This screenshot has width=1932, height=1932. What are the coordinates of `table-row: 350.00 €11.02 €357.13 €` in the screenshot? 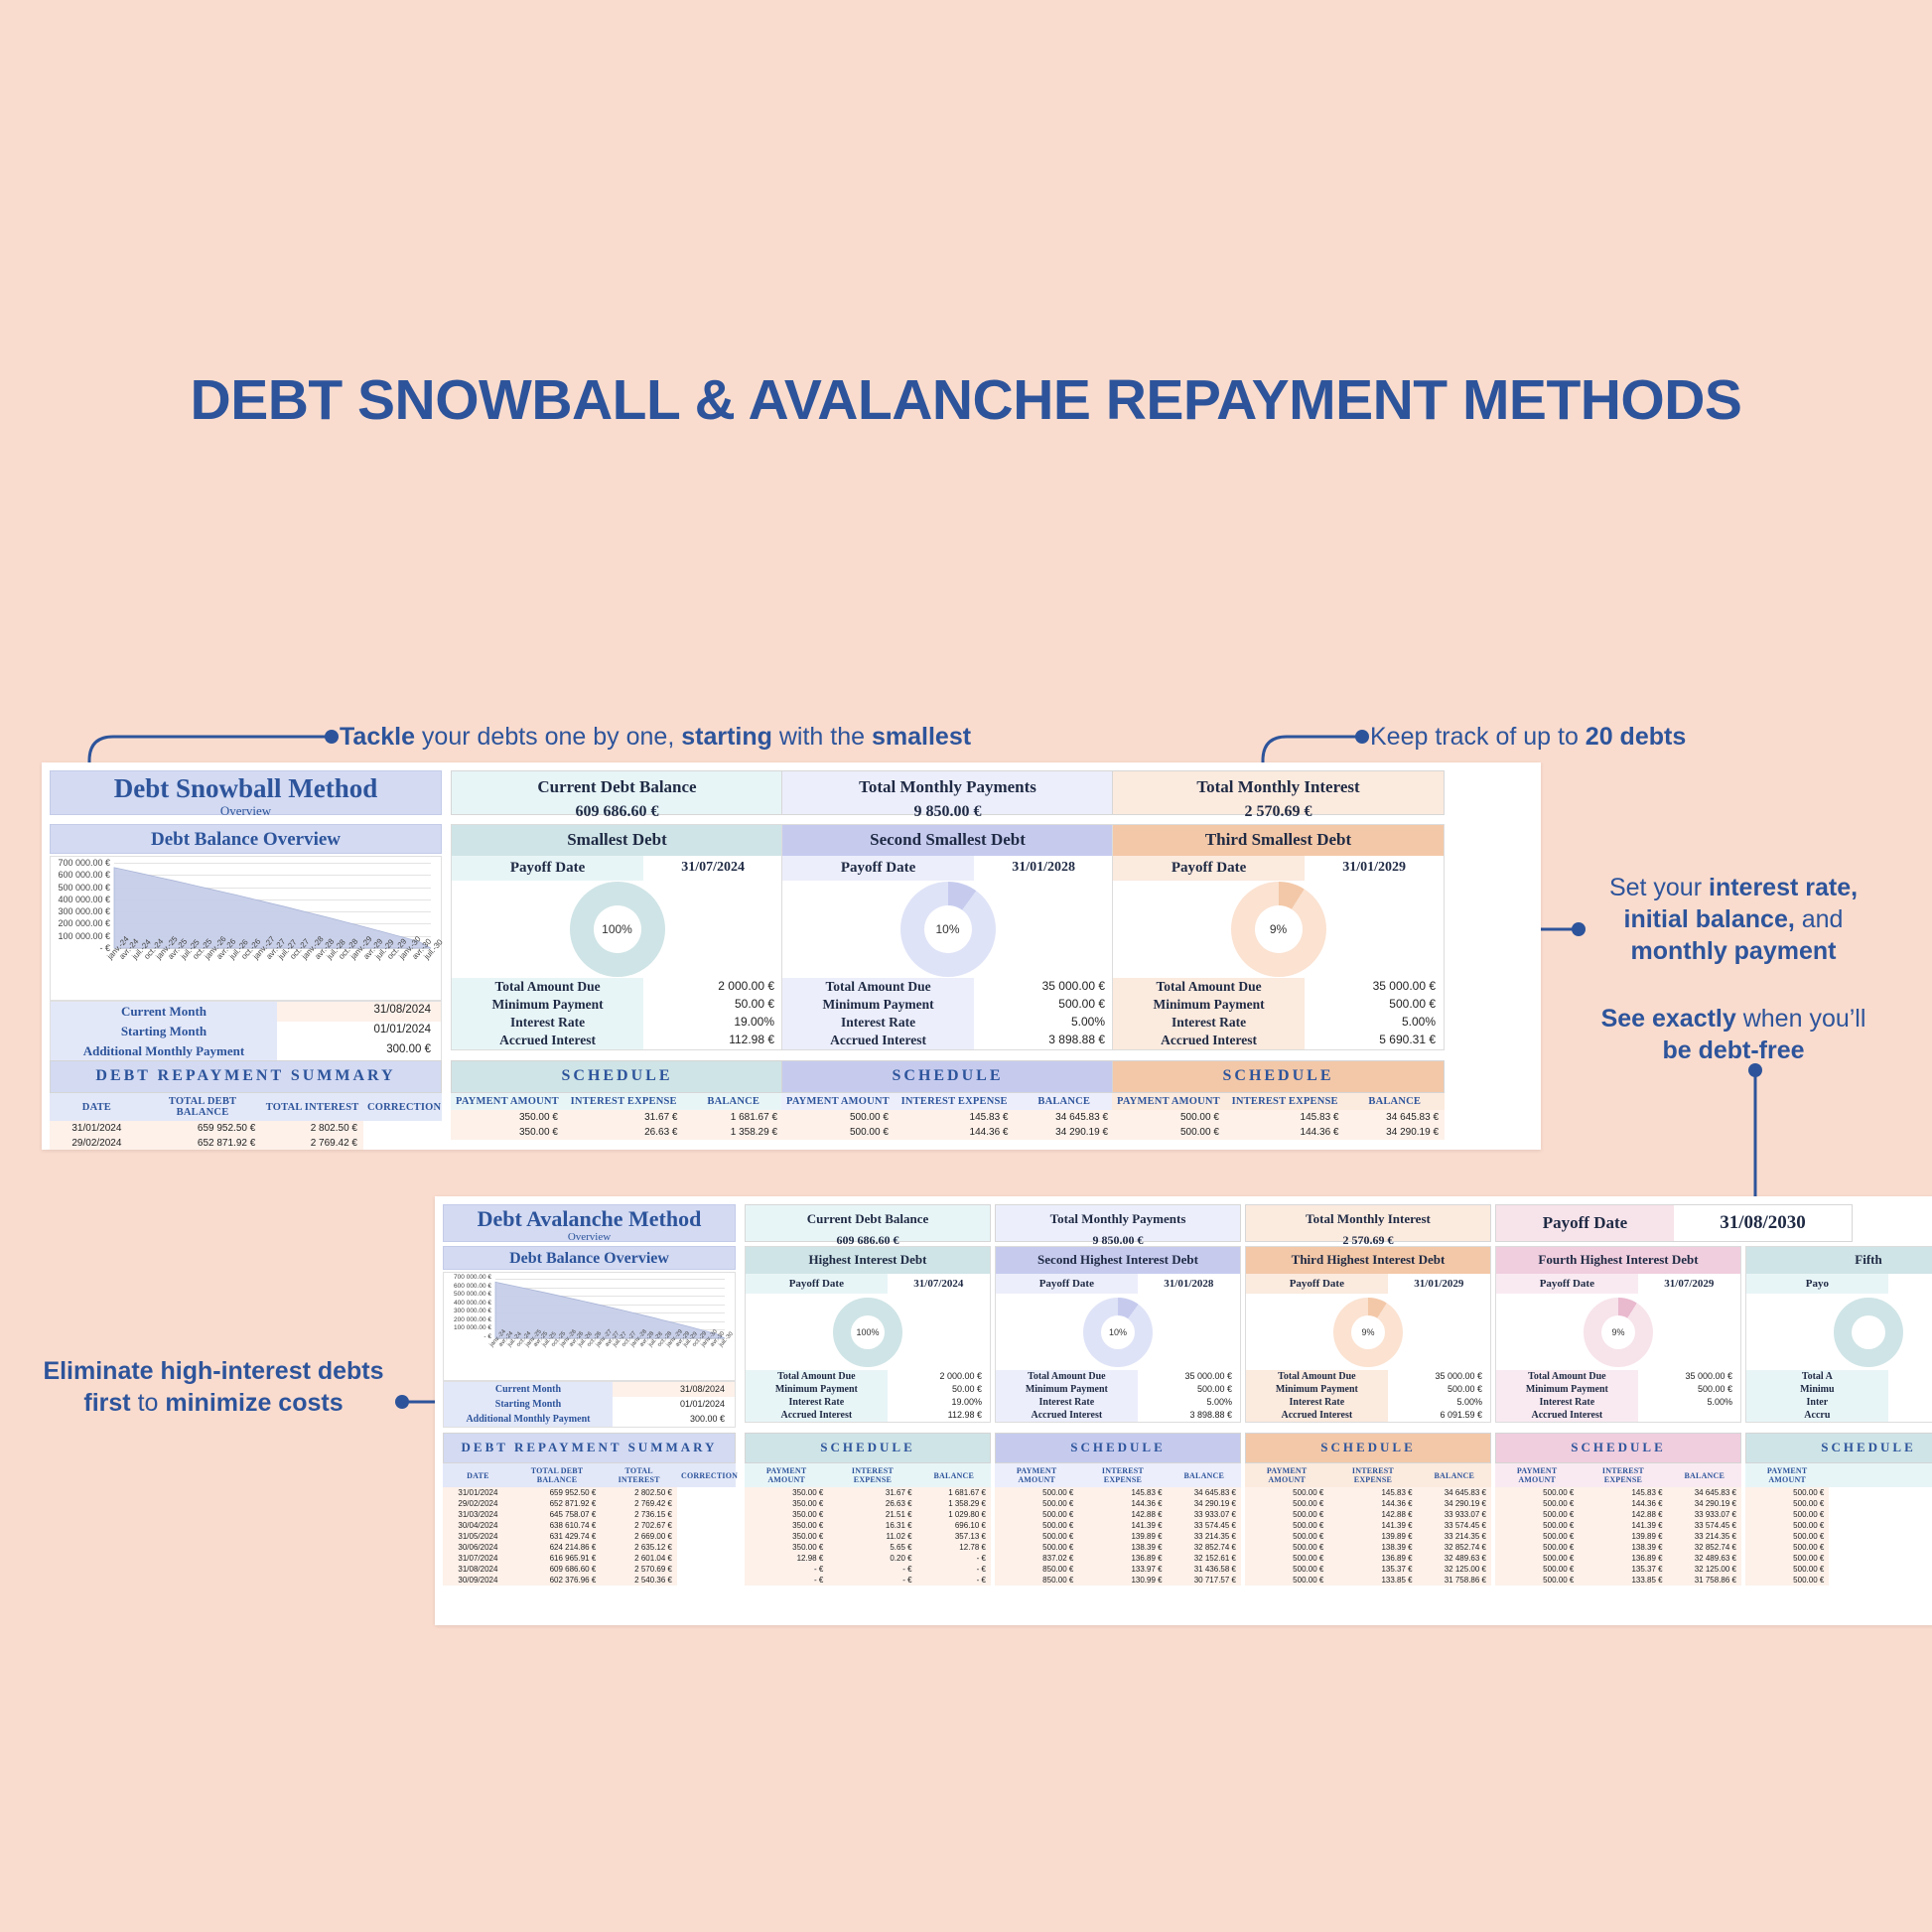 It's located at (868, 1536).